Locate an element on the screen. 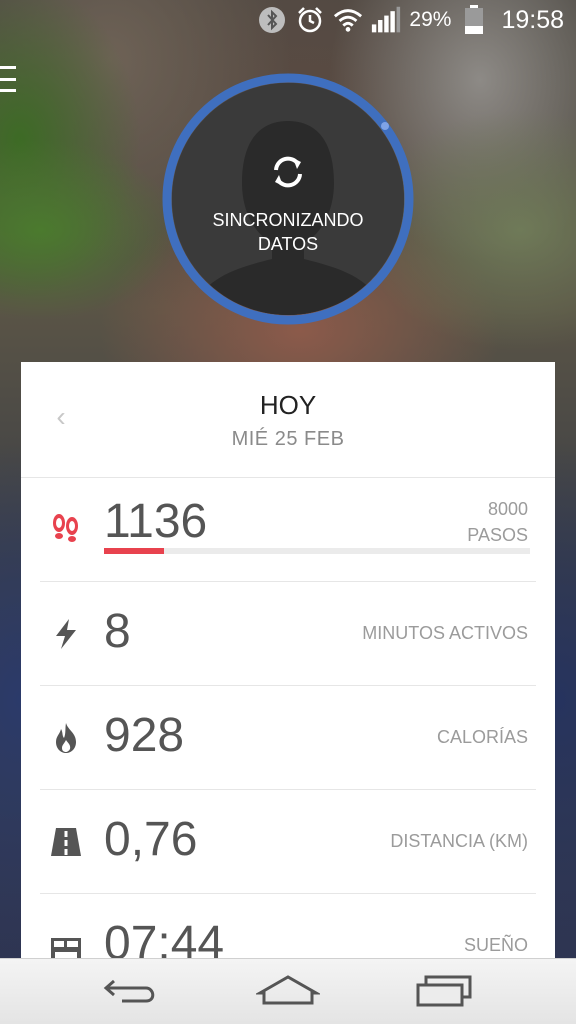  recents-icon is located at coordinates (444, 991).